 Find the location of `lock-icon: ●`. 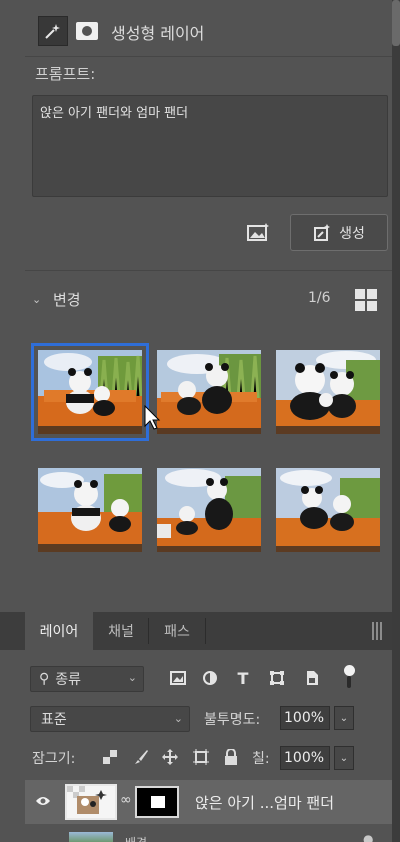

lock-icon: ● is located at coordinates (368, 837).